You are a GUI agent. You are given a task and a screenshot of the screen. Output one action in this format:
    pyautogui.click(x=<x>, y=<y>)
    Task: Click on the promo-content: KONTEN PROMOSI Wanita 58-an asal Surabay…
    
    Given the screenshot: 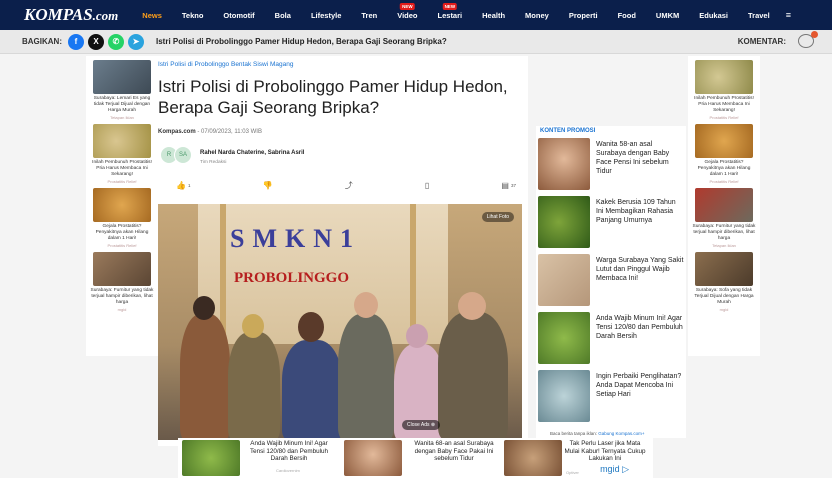 What is the action you would take?
    pyautogui.click(x=611, y=282)
    